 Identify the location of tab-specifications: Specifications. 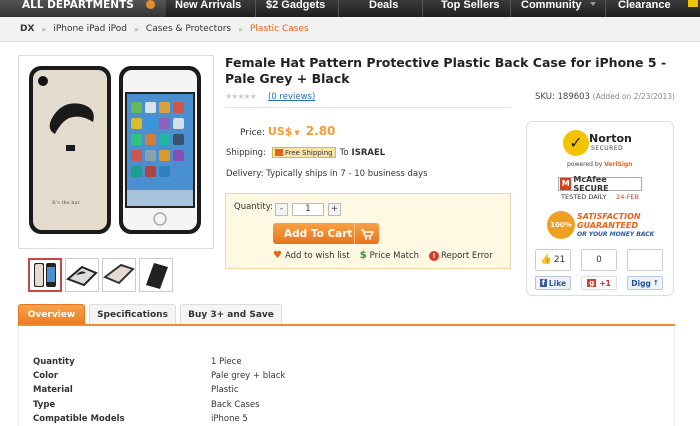
(132, 314).